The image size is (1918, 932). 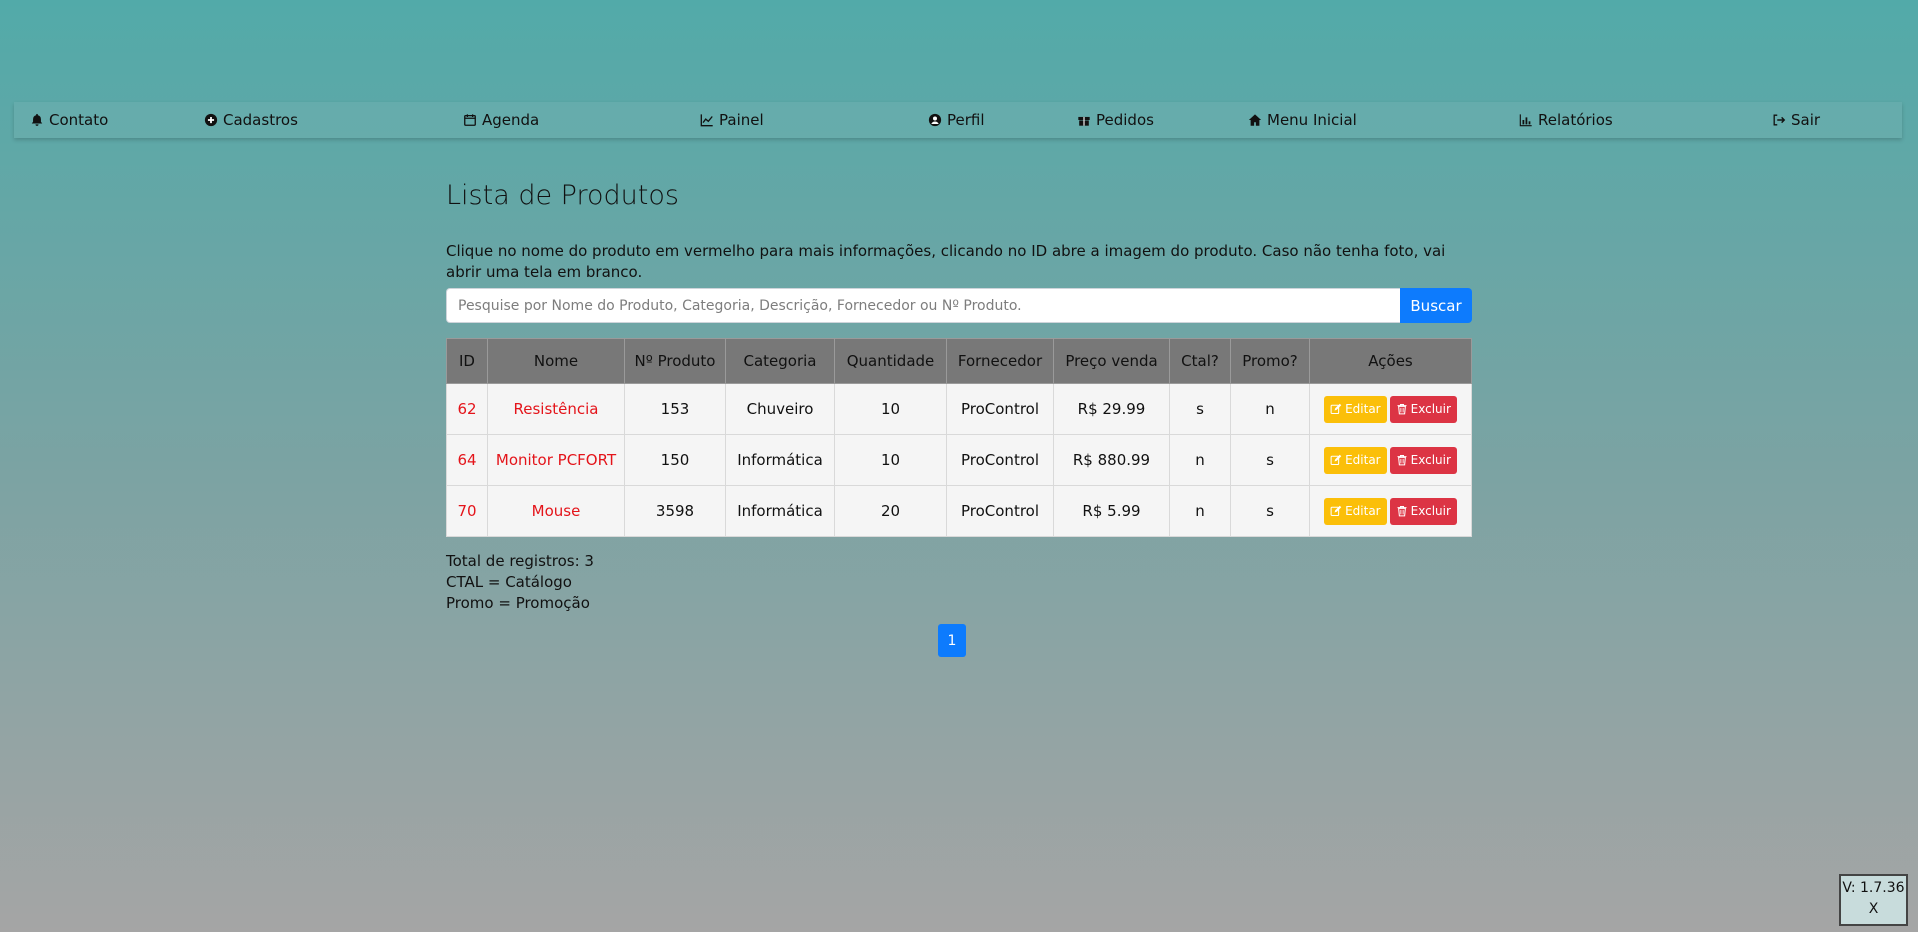 What do you see at coordinates (675, 460) in the screenshot?
I see `product-number: 150` at bounding box center [675, 460].